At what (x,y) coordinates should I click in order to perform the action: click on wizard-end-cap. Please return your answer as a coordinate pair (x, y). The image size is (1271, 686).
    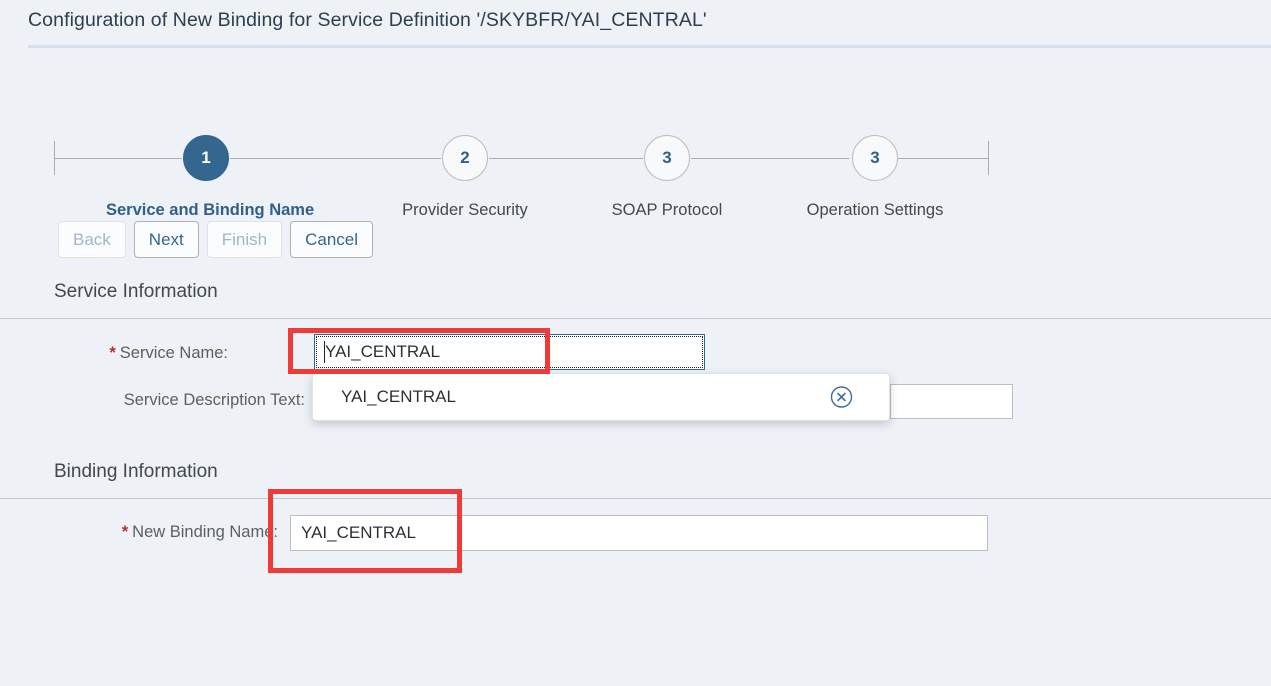
    Looking at the image, I should click on (988, 158).